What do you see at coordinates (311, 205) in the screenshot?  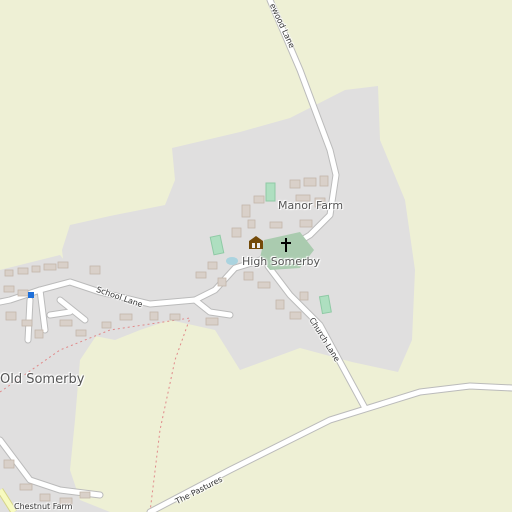 I see `place-label-manor-farm: Manor Farm` at bounding box center [311, 205].